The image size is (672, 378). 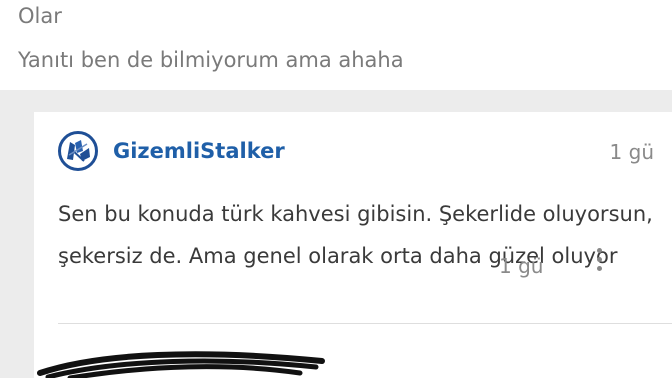 What do you see at coordinates (181, 364) in the screenshot?
I see `scribble-redaction-icon` at bounding box center [181, 364].